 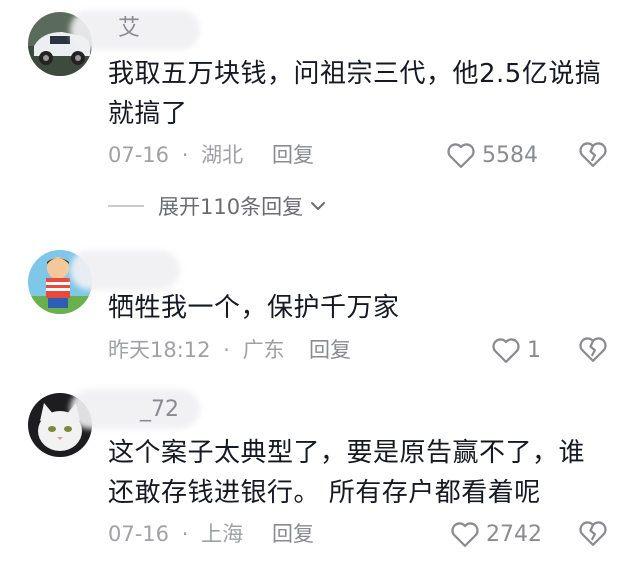 I want to click on like-button: 2742, so click(x=496, y=534).